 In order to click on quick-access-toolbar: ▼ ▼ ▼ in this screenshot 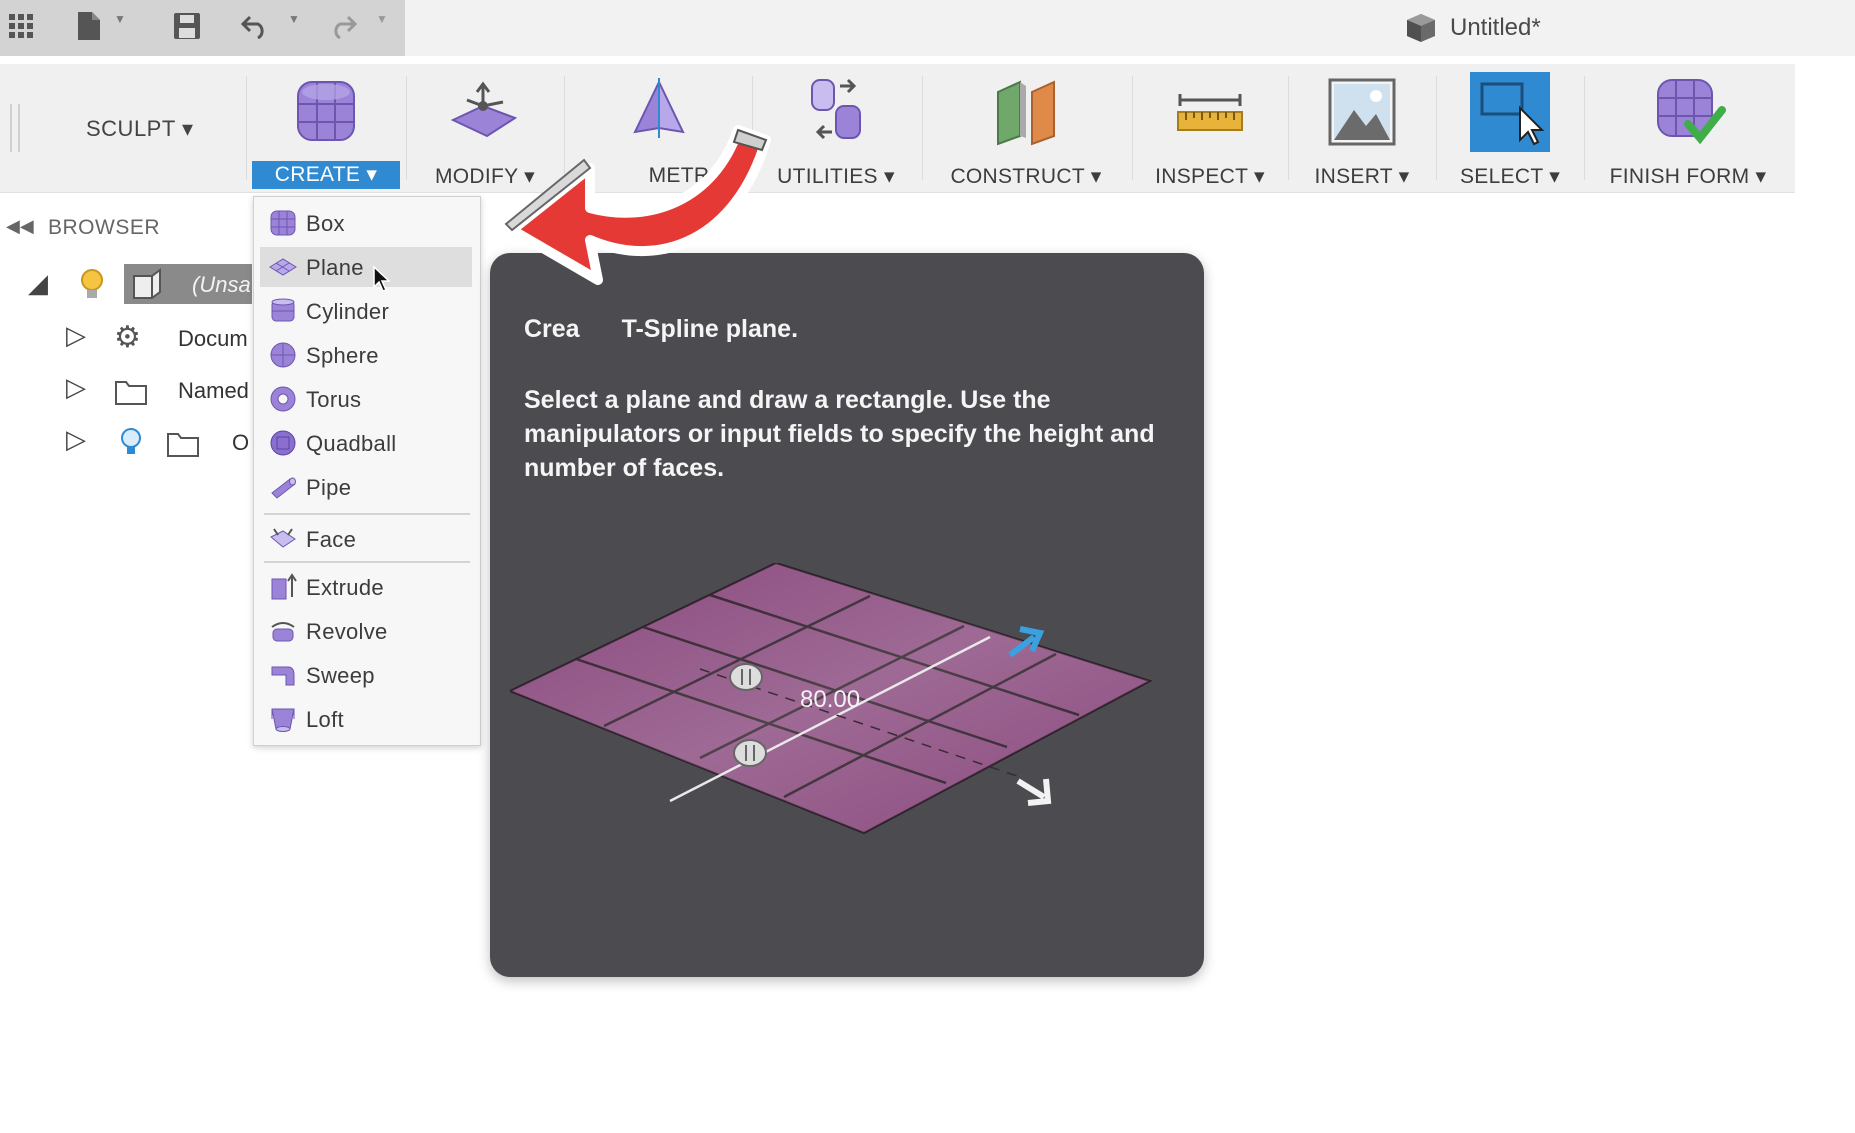, I will do `click(202, 28)`.